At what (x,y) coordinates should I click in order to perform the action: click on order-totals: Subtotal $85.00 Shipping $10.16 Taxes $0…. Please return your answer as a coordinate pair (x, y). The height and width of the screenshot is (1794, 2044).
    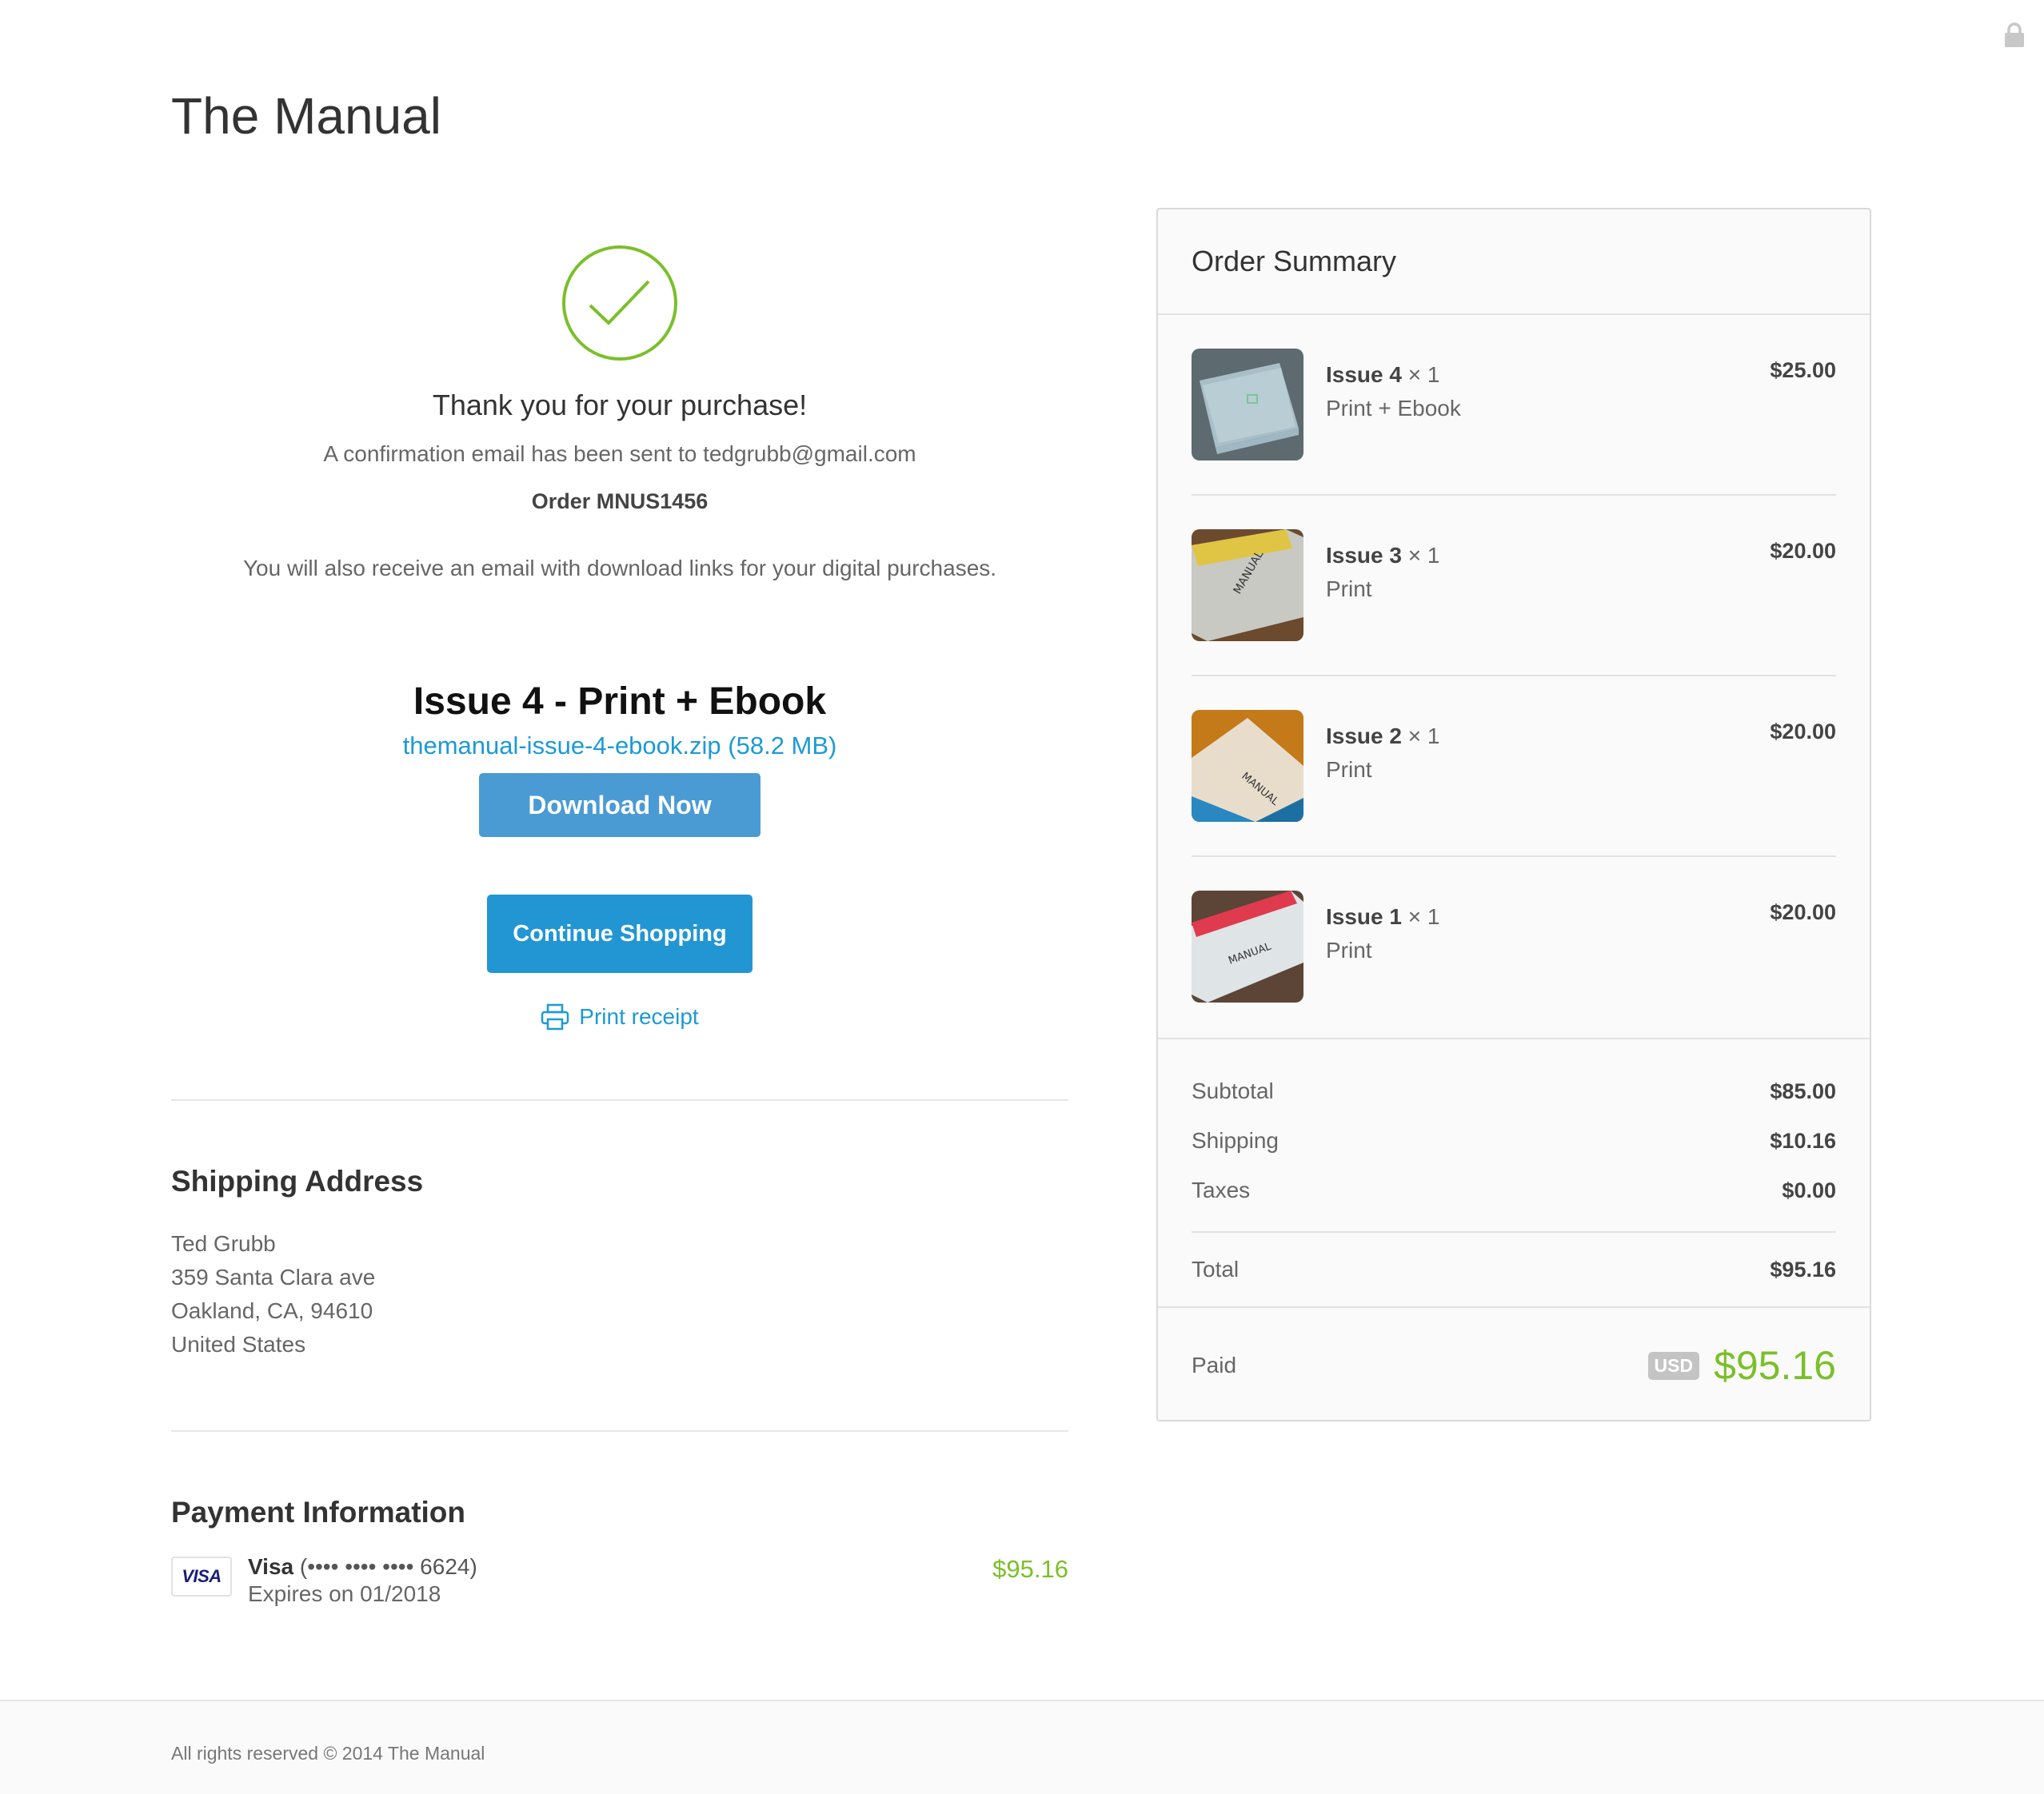
    Looking at the image, I should click on (1514, 1172).